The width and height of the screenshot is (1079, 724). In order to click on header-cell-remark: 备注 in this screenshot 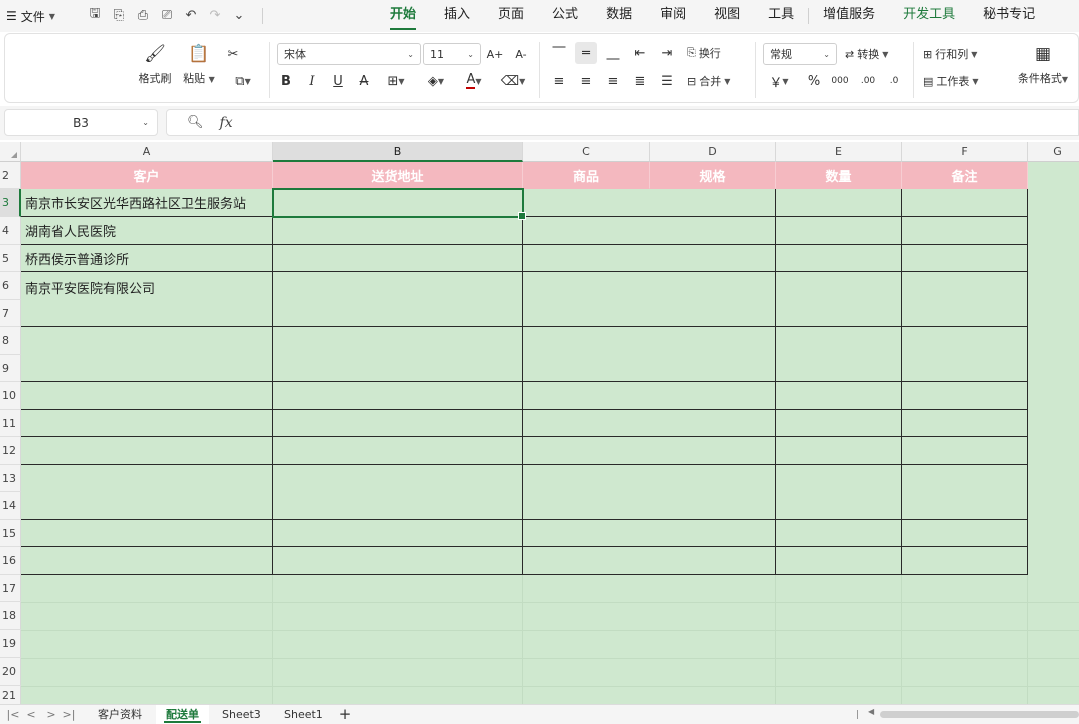, I will do `click(965, 175)`.